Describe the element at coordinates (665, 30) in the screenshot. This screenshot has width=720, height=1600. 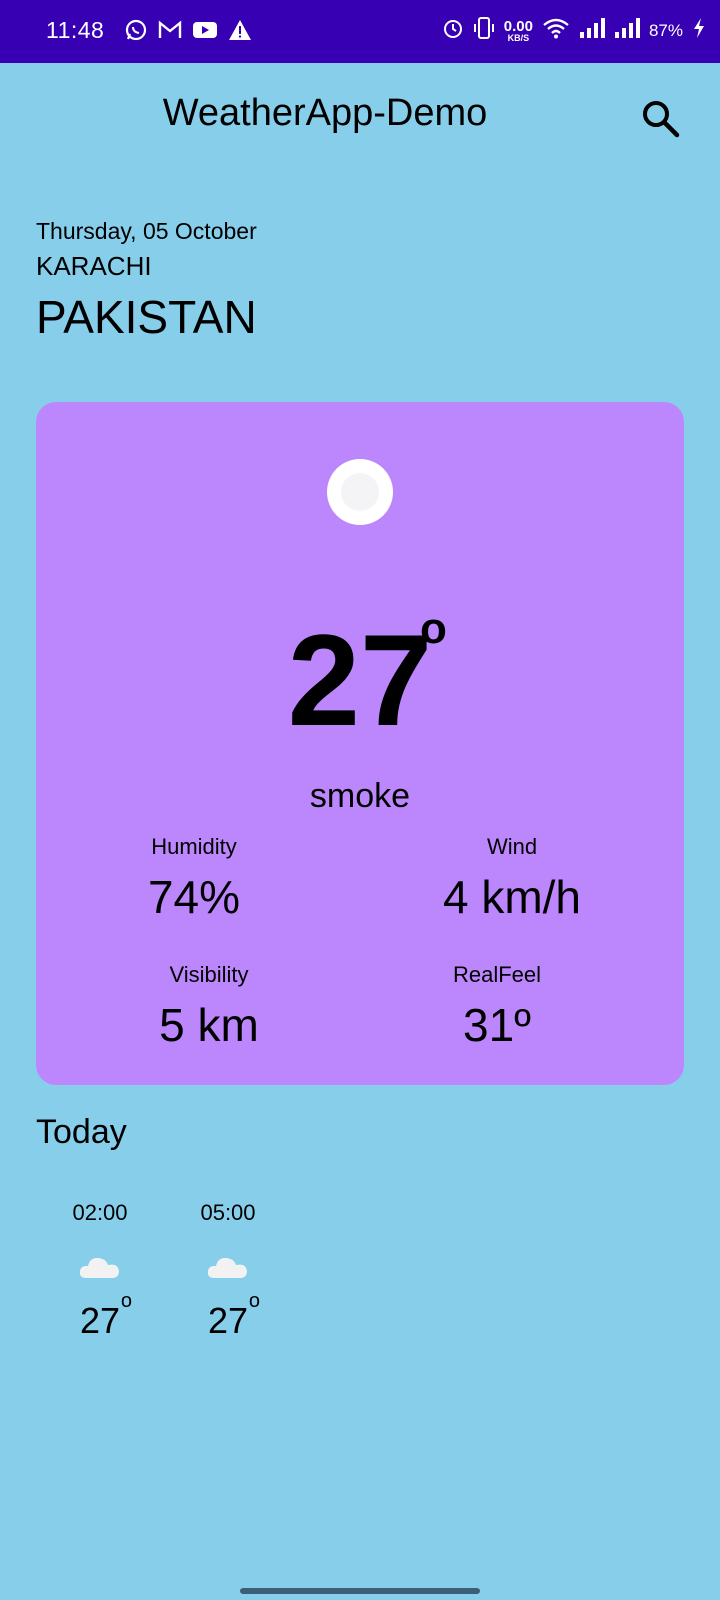
I see `battery-level: 87%` at that location.